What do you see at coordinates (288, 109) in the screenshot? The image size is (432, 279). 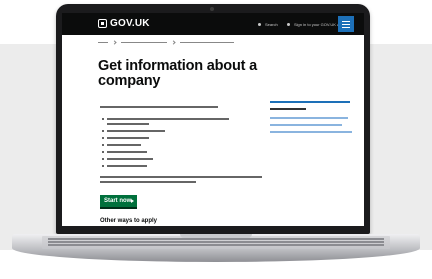 I see `related-content-heading` at bounding box center [288, 109].